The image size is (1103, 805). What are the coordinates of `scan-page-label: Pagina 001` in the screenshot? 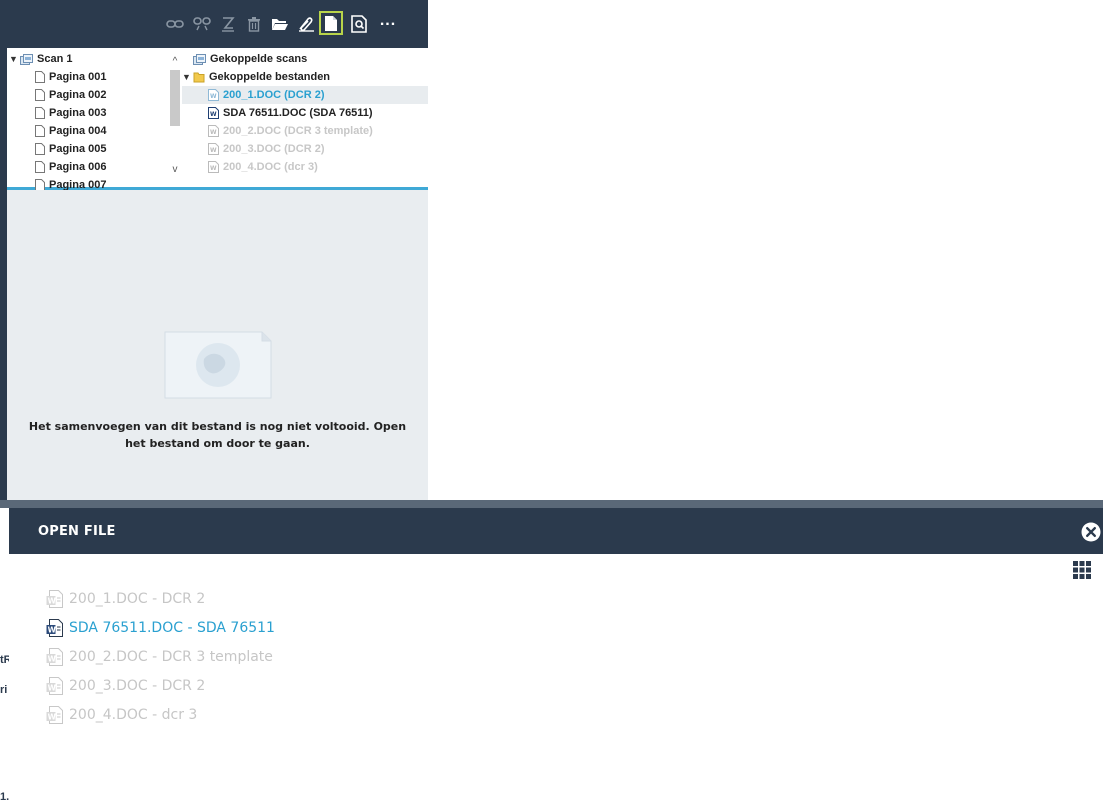 It's located at (78, 77).